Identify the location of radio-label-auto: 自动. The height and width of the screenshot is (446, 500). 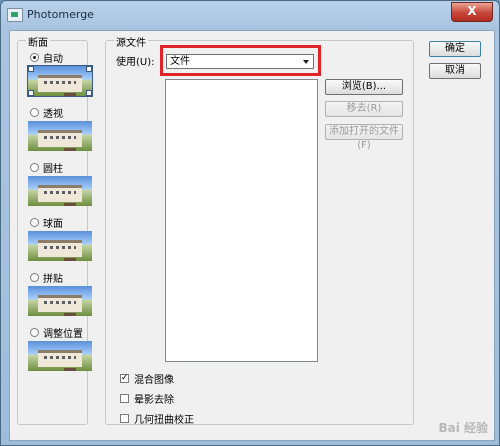
(53, 59).